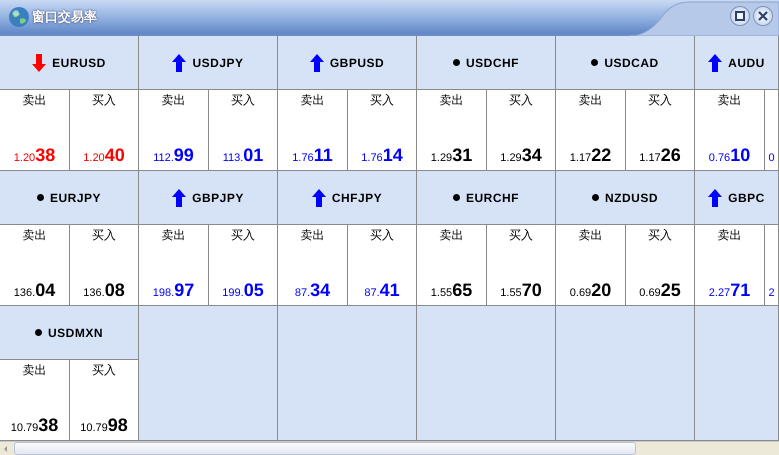 This screenshot has width=779, height=455. What do you see at coordinates (243, 155) in the screenshot?
I see `price-text: 113.01` at bounding box center [243, 155].